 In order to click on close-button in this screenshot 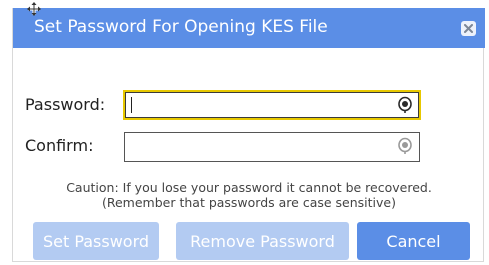, I will do `click(468, 28)`.